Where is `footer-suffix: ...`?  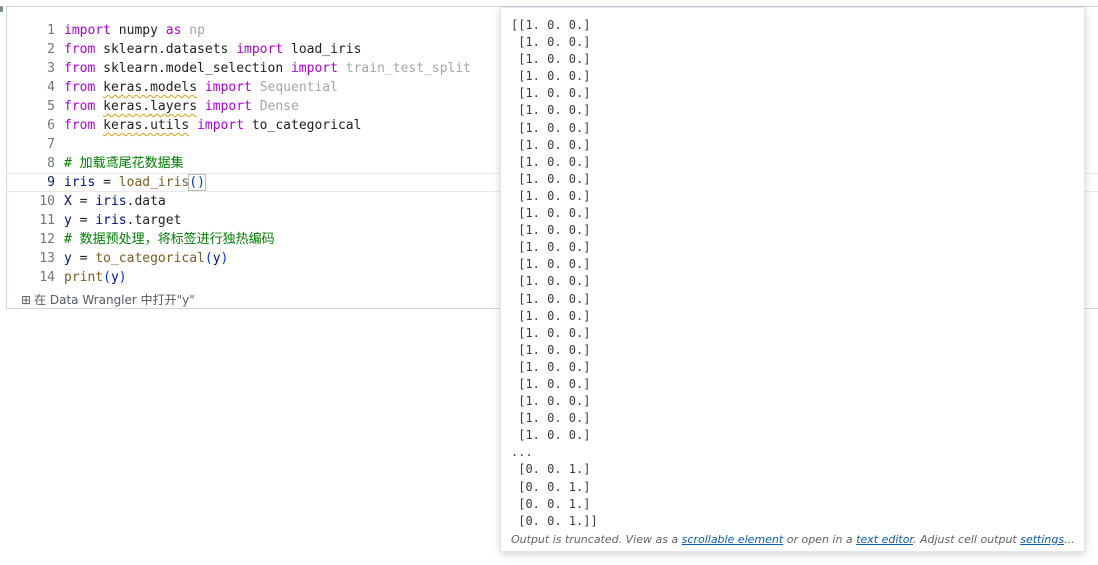 footer-suffix: ... is located at coordinates (1069, 539).